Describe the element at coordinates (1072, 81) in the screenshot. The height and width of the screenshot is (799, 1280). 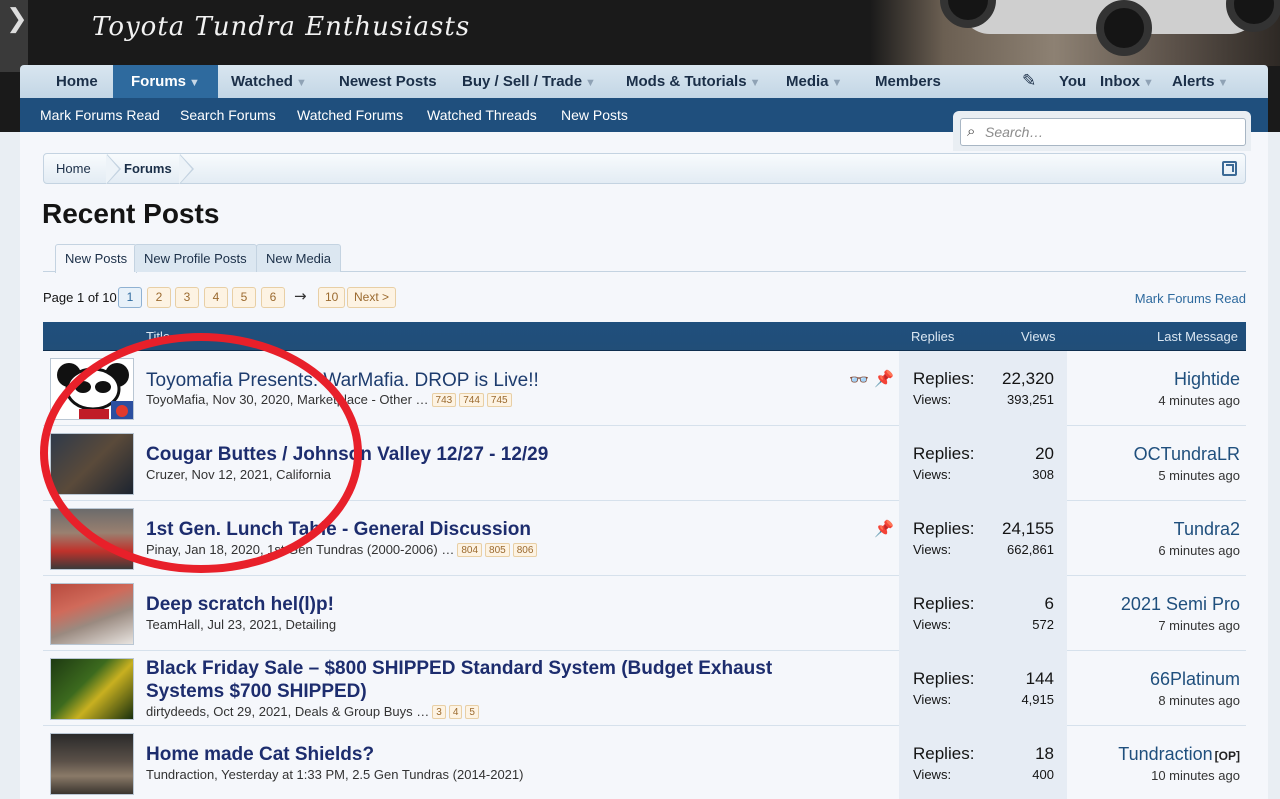
I see `nav-you: You` at that location.